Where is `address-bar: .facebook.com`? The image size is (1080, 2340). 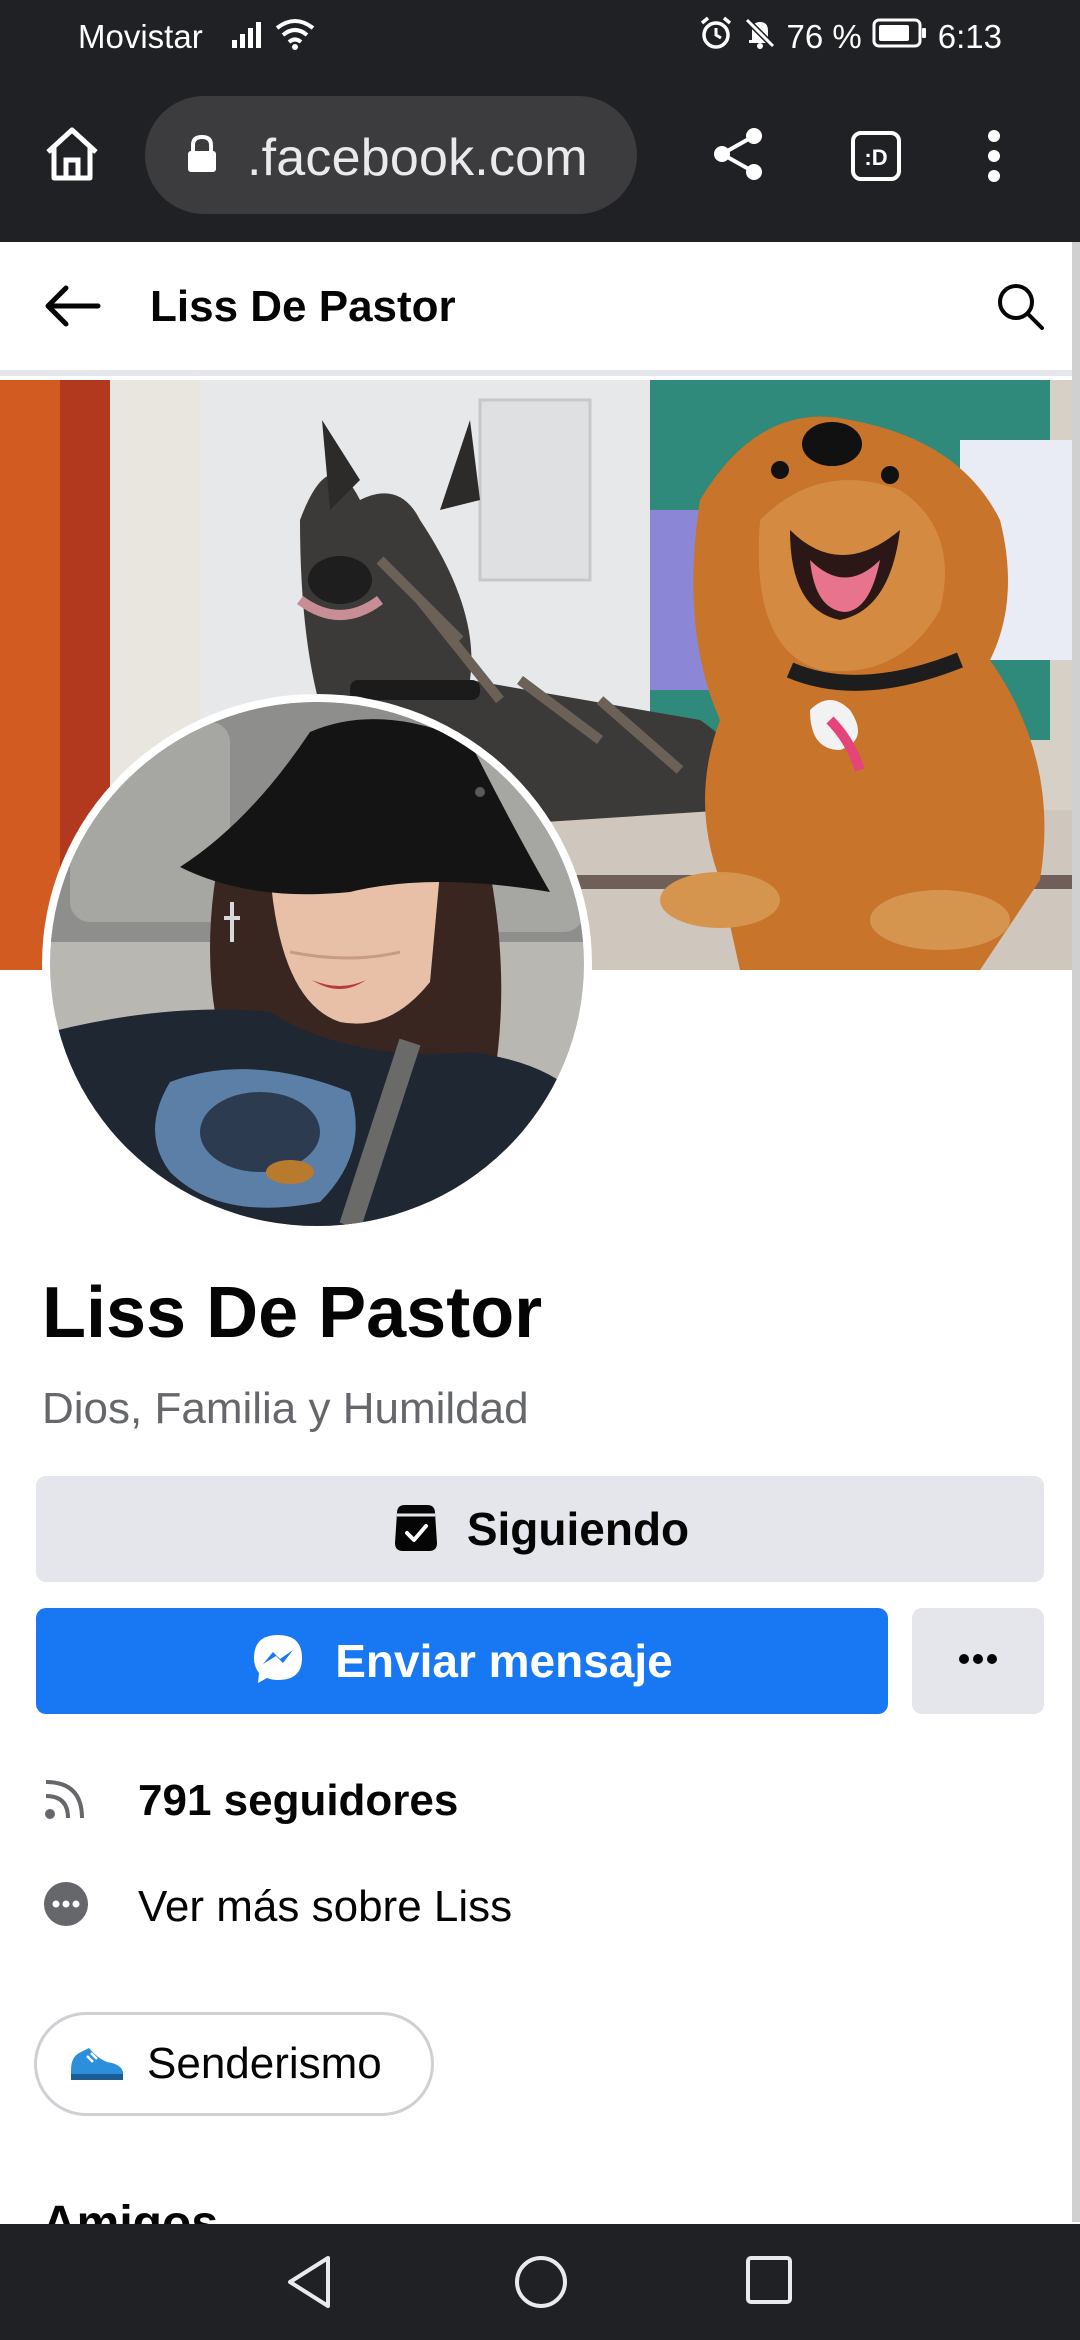 address-bar: .facebook.com is located at coordinates (391, 155).